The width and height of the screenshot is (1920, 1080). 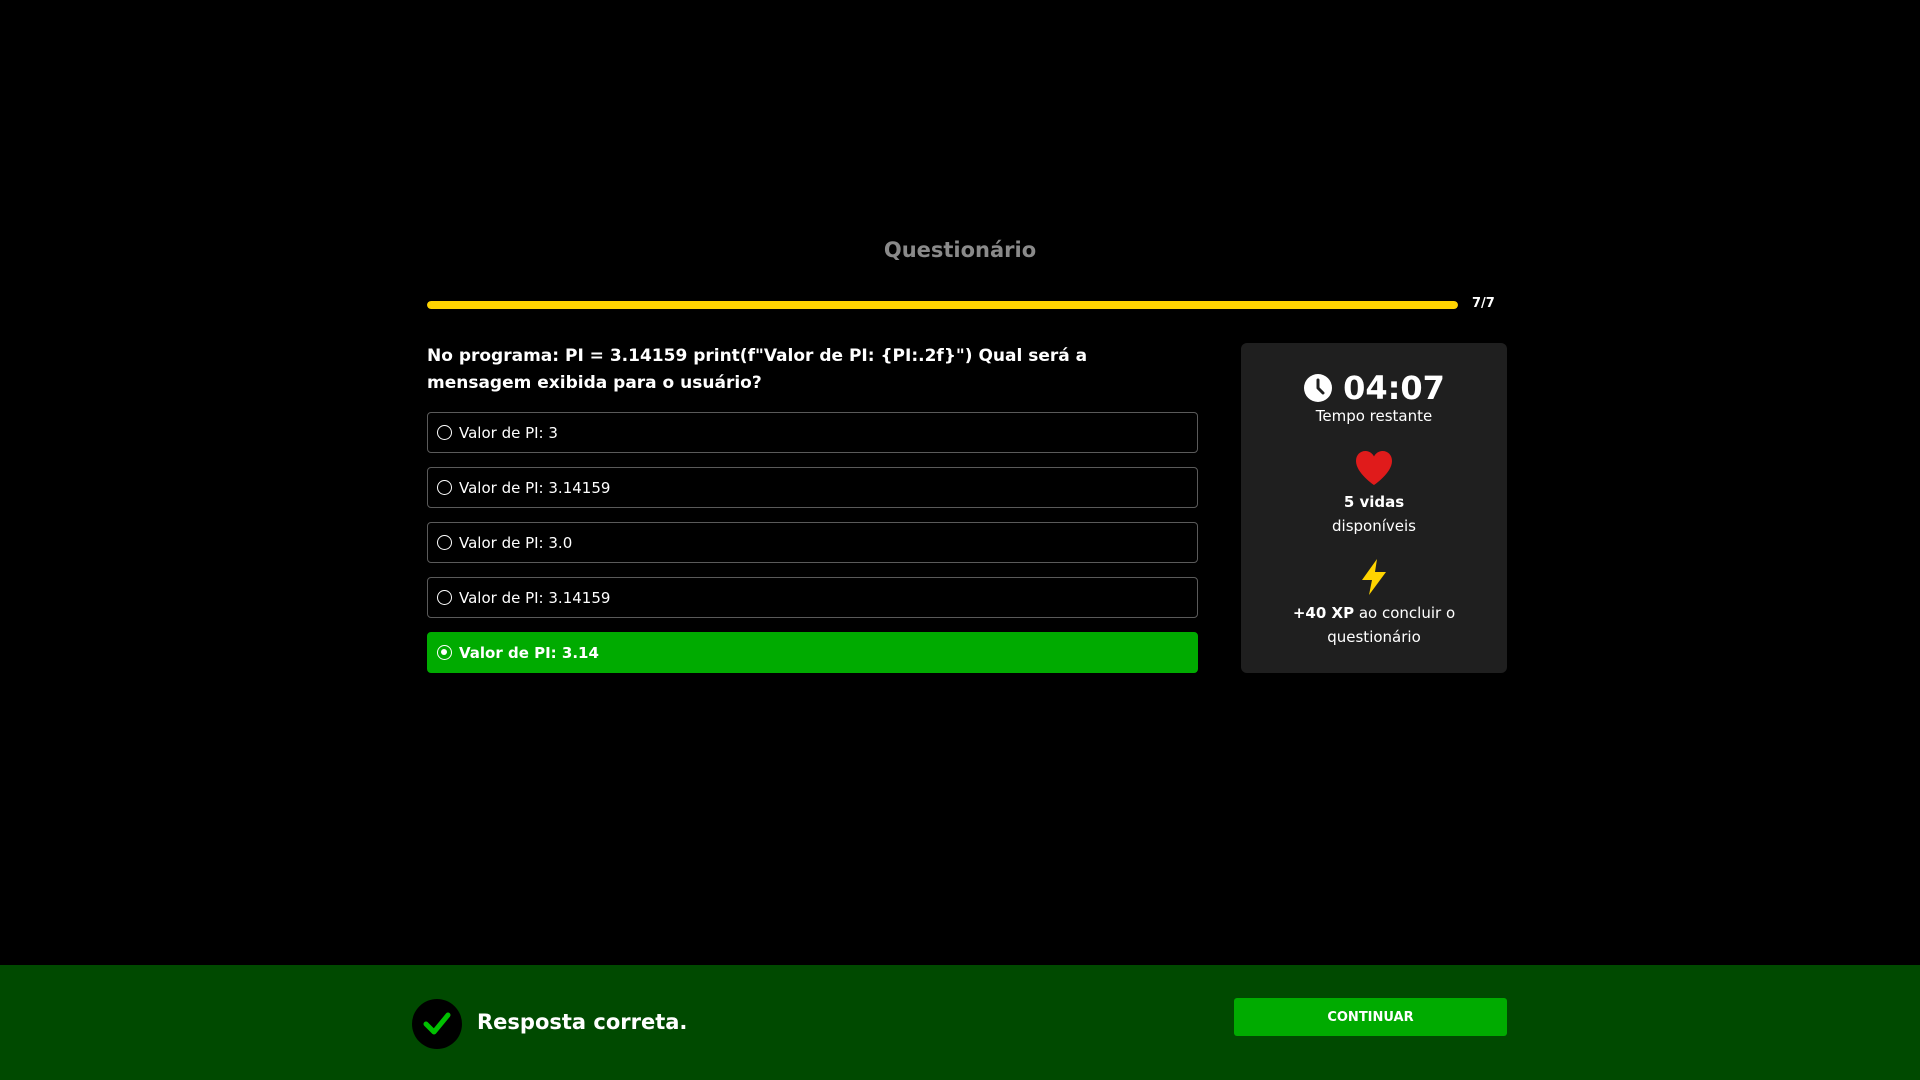 What do you see at coordinates (960, 250) in the screenshot?
I see `page-title: Questionário` at bounding box center [960, 250].